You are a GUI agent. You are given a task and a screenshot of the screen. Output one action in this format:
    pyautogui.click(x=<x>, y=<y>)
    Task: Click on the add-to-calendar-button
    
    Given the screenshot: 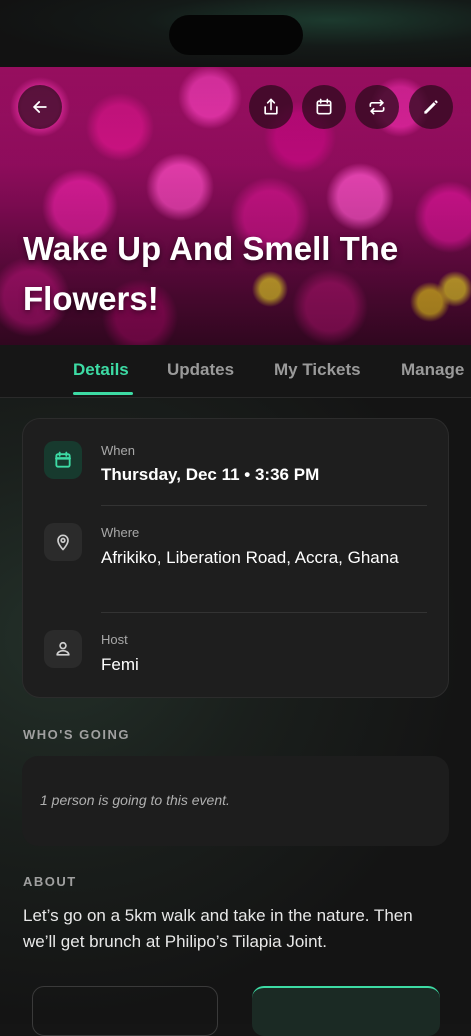 What is the action you would take?
    pyautogui.click(x=324, y=107)
    